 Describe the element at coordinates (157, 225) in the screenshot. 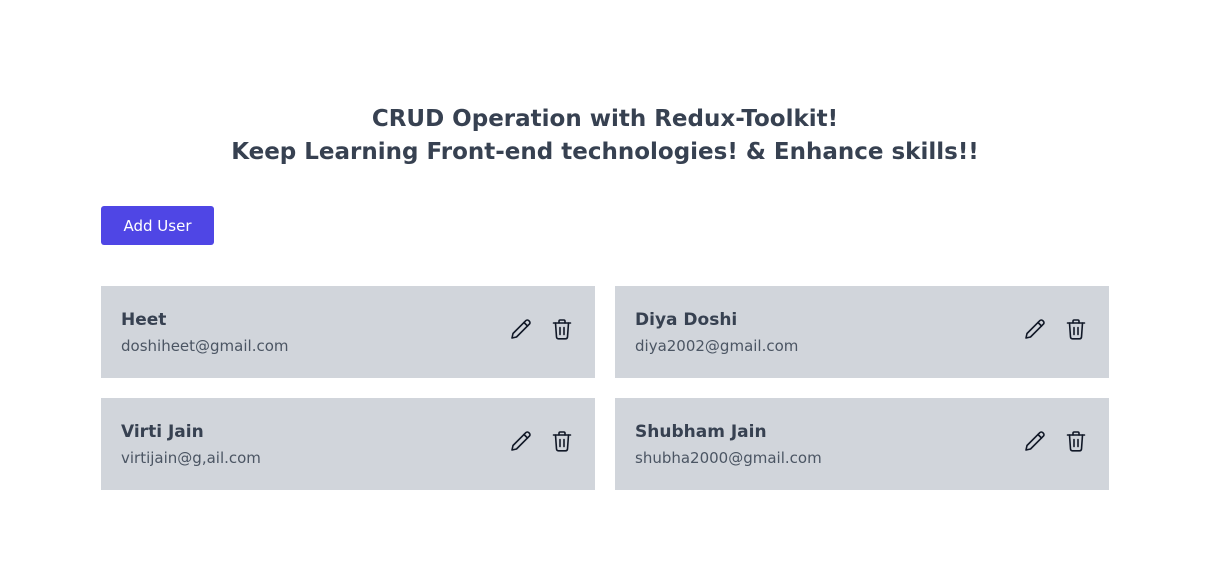

I see `add-user-button: Add User` at that location.